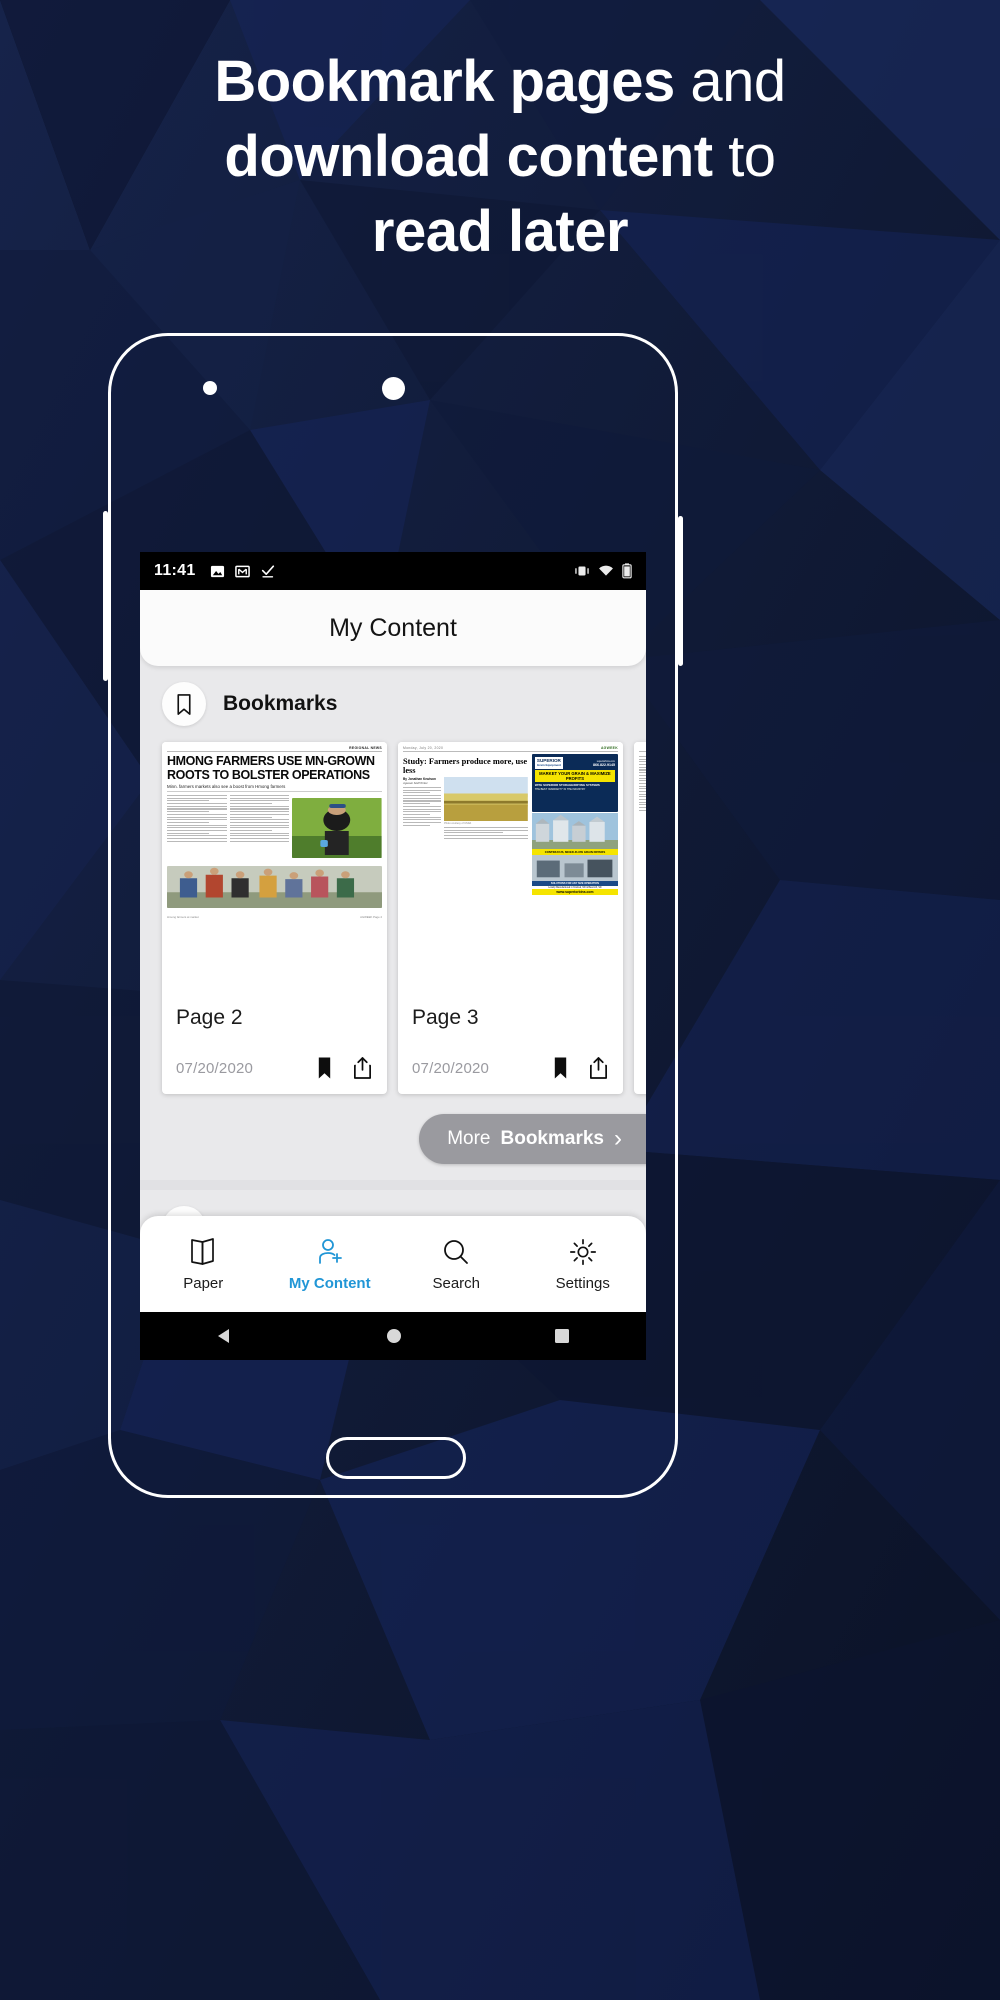 This screenshot has width=1000, height=2000. I want to click on ad-photo-equipment, so click(574, 868).